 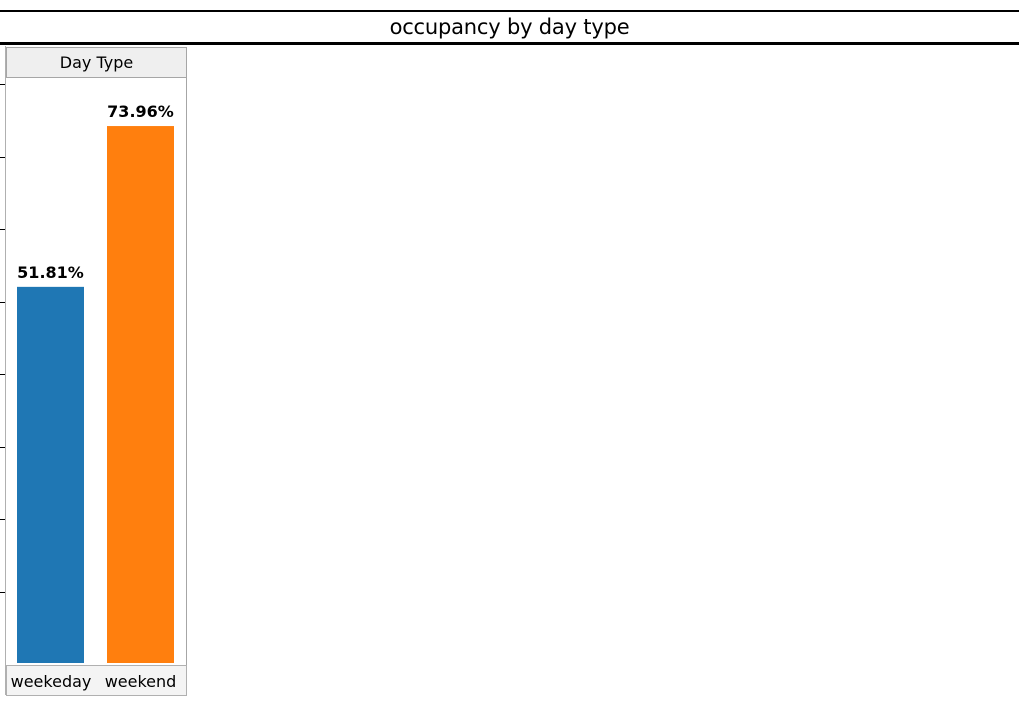 What do you see at coordinates (50, 474) in the screenshot?
I see `bar-weekeday` at bounding box center [50, 474].